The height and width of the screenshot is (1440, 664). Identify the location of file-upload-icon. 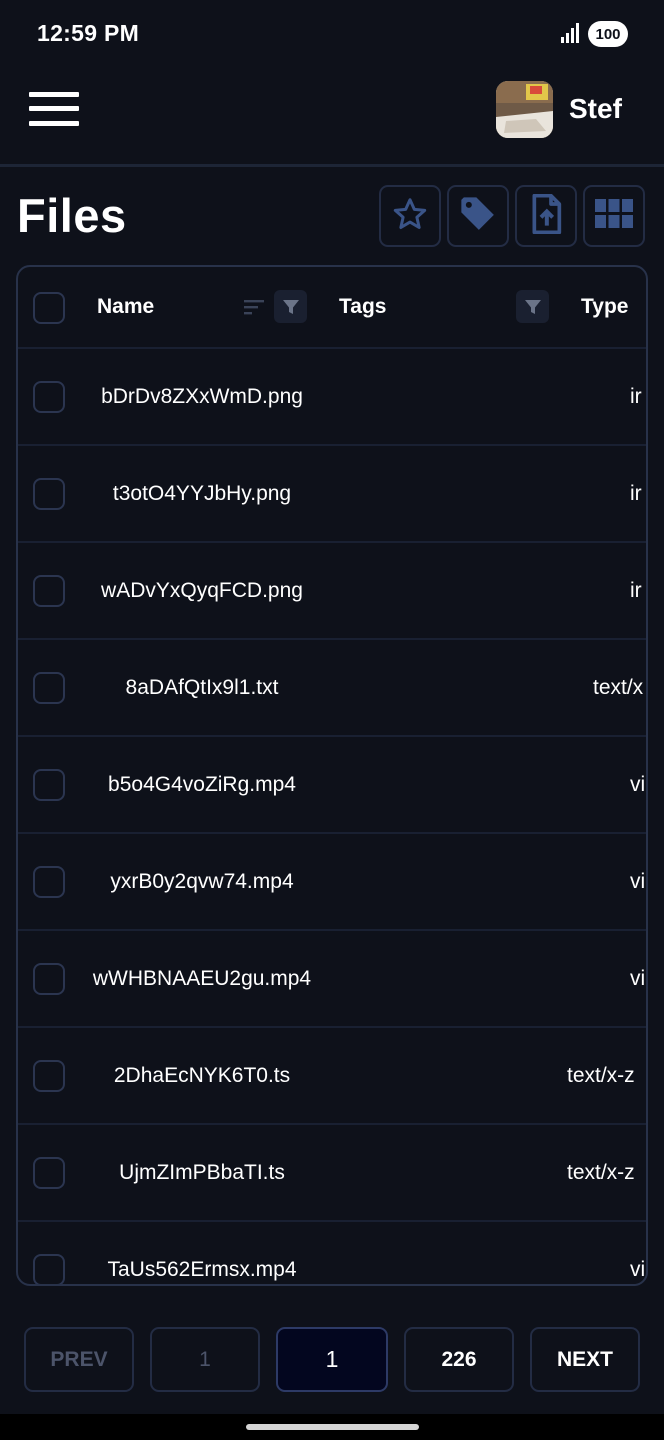
(546, 216).